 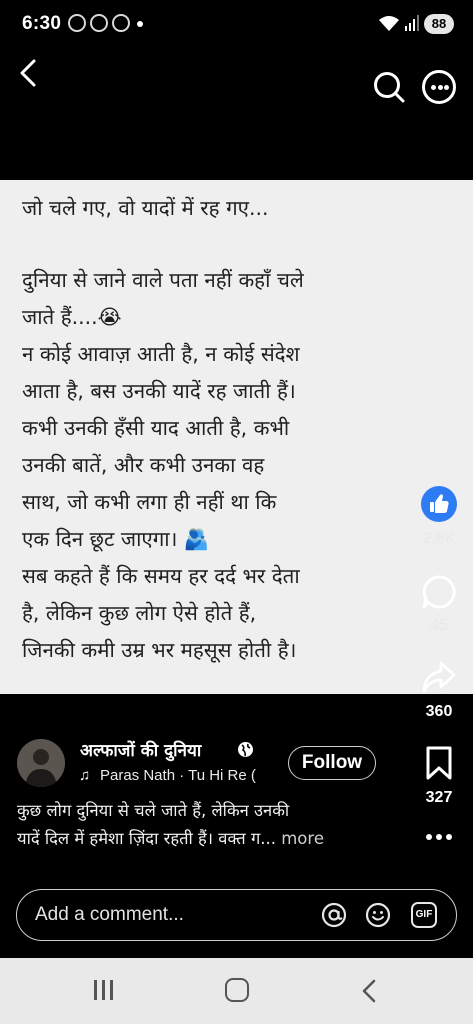 What do you see at coordinates (104, 991) in the screenshot?
I see `recent-apps-button` at bounding box center [104, 991].